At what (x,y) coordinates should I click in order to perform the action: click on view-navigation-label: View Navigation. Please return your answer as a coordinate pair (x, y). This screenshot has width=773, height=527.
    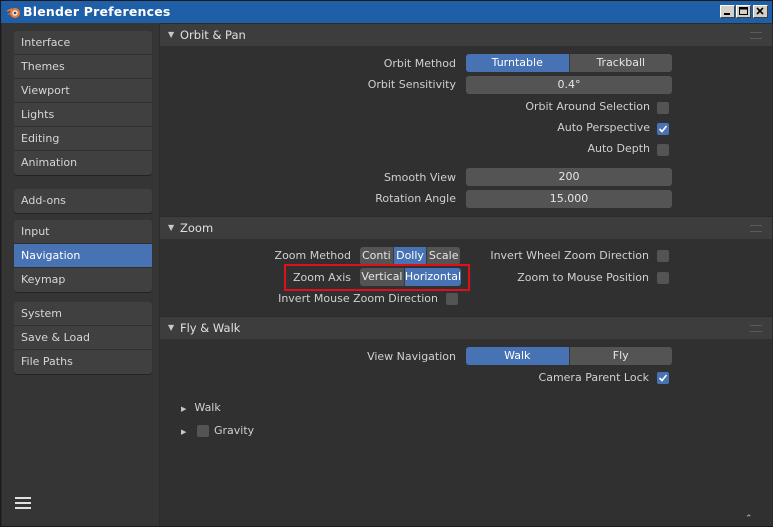
    Looking at the image, I should click on (411, 356).